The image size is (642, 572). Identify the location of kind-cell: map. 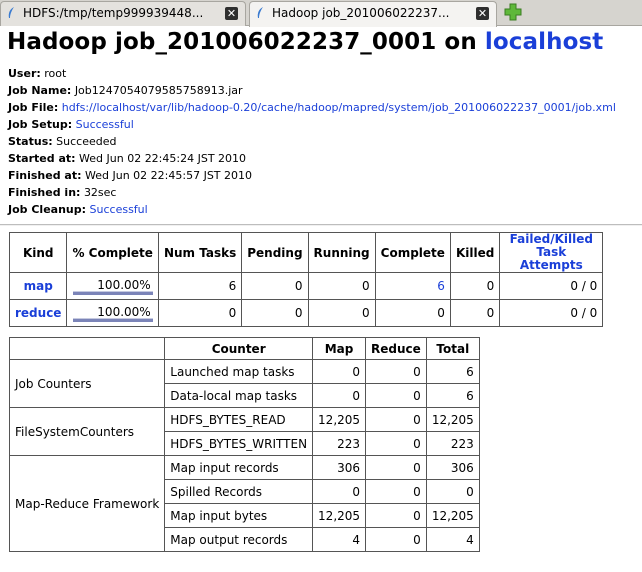
(38, 286).